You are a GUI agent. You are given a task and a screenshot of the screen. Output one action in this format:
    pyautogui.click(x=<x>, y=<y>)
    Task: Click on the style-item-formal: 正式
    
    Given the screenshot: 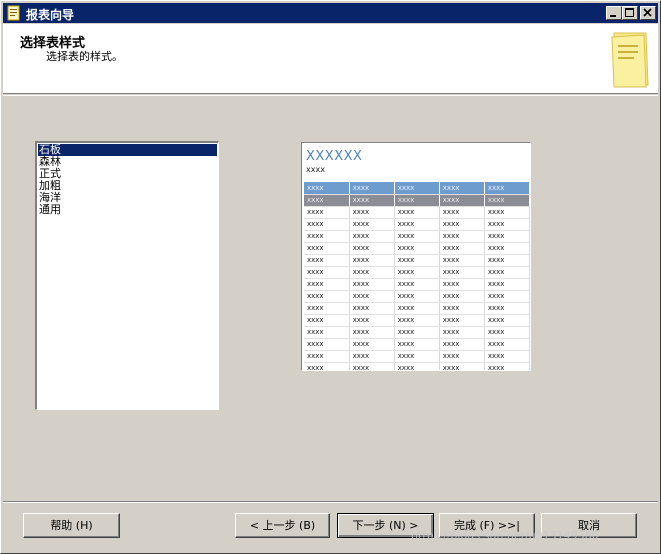 What is the action you would take?
    pyautogui.click(x=127, y=174)
    